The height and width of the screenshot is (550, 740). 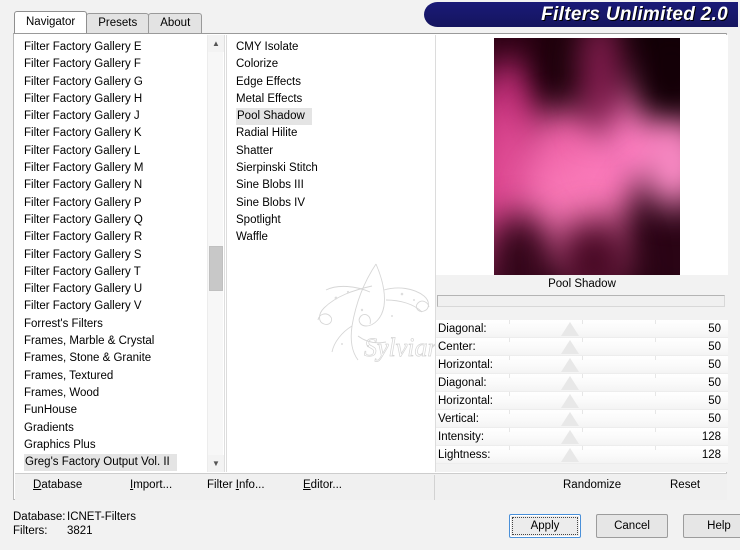 What do you see at coordinates (119, 99) in the screenshot?
I see `list-item: Filter Factory Gallery H` at bounding box center [119, 99].